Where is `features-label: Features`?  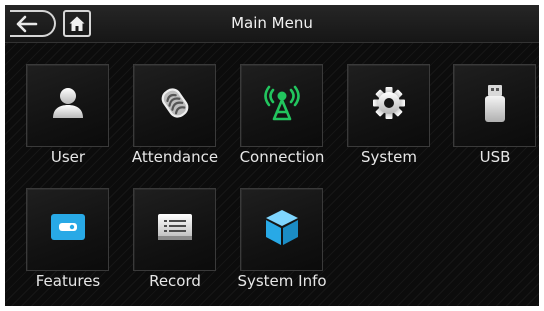
features-label: Features is located at coordinates (68, 281).